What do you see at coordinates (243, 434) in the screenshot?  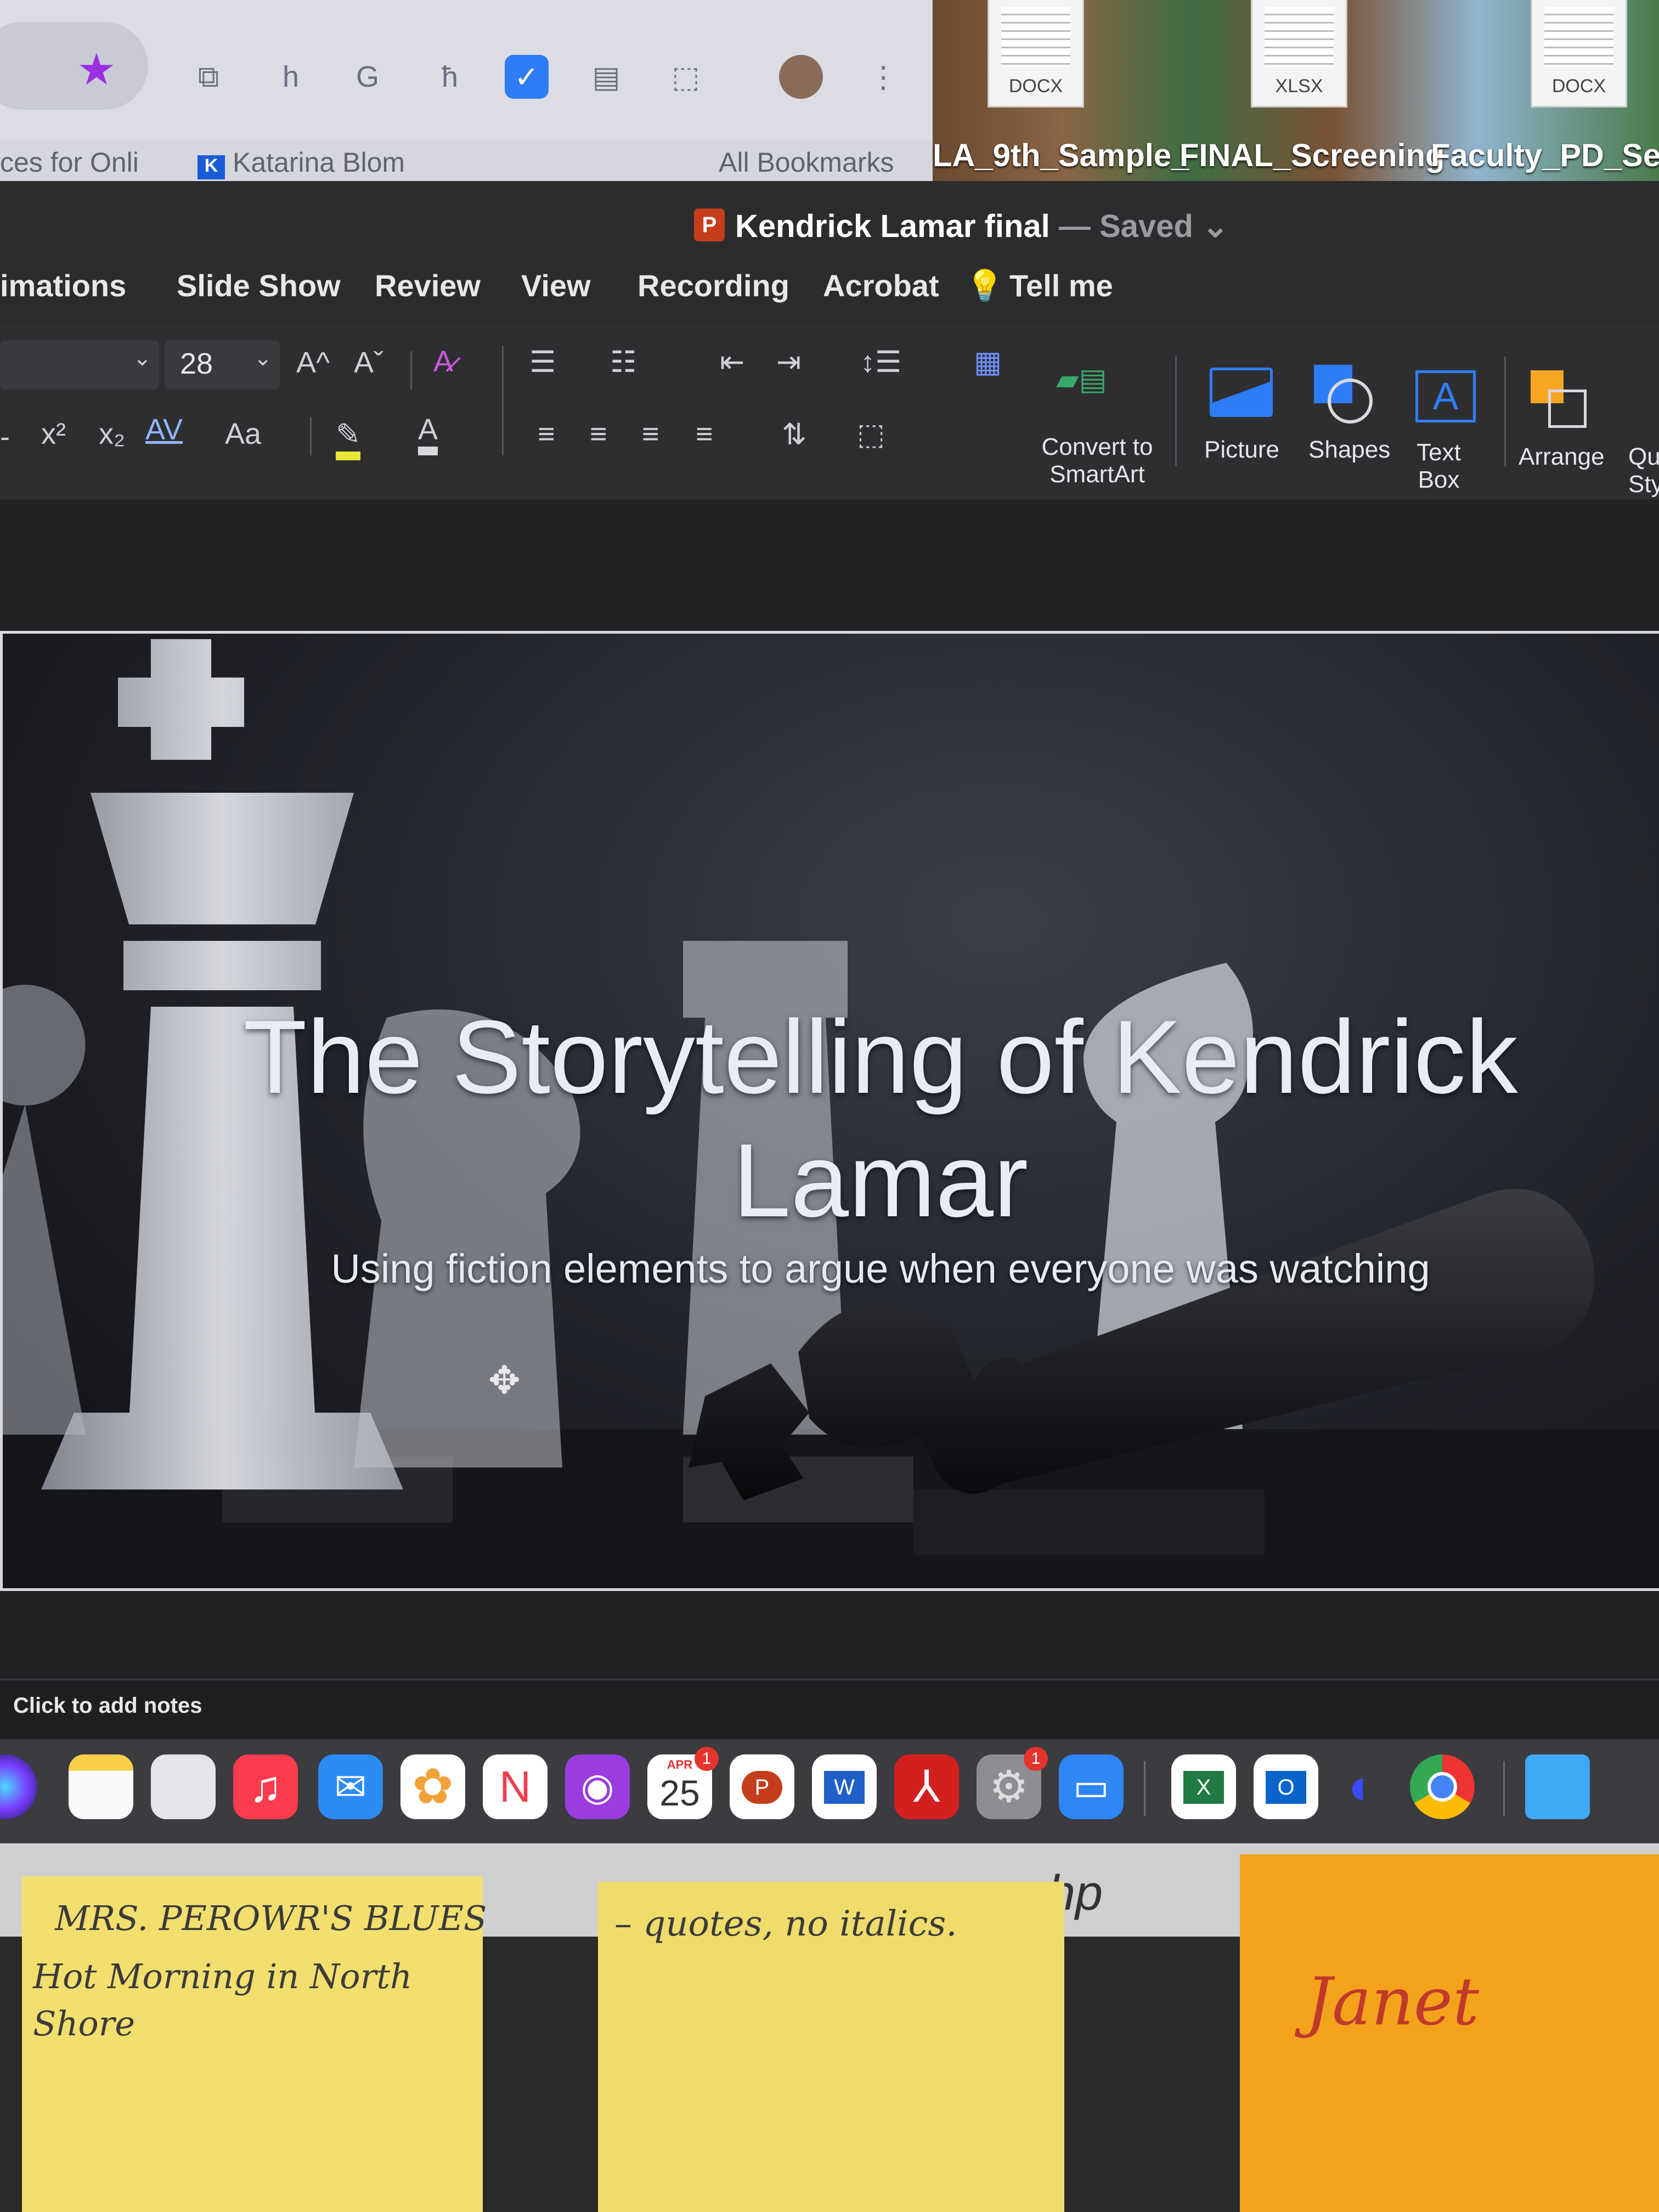 I see `change-case-button: Aa` at bounding box center [243, 434].